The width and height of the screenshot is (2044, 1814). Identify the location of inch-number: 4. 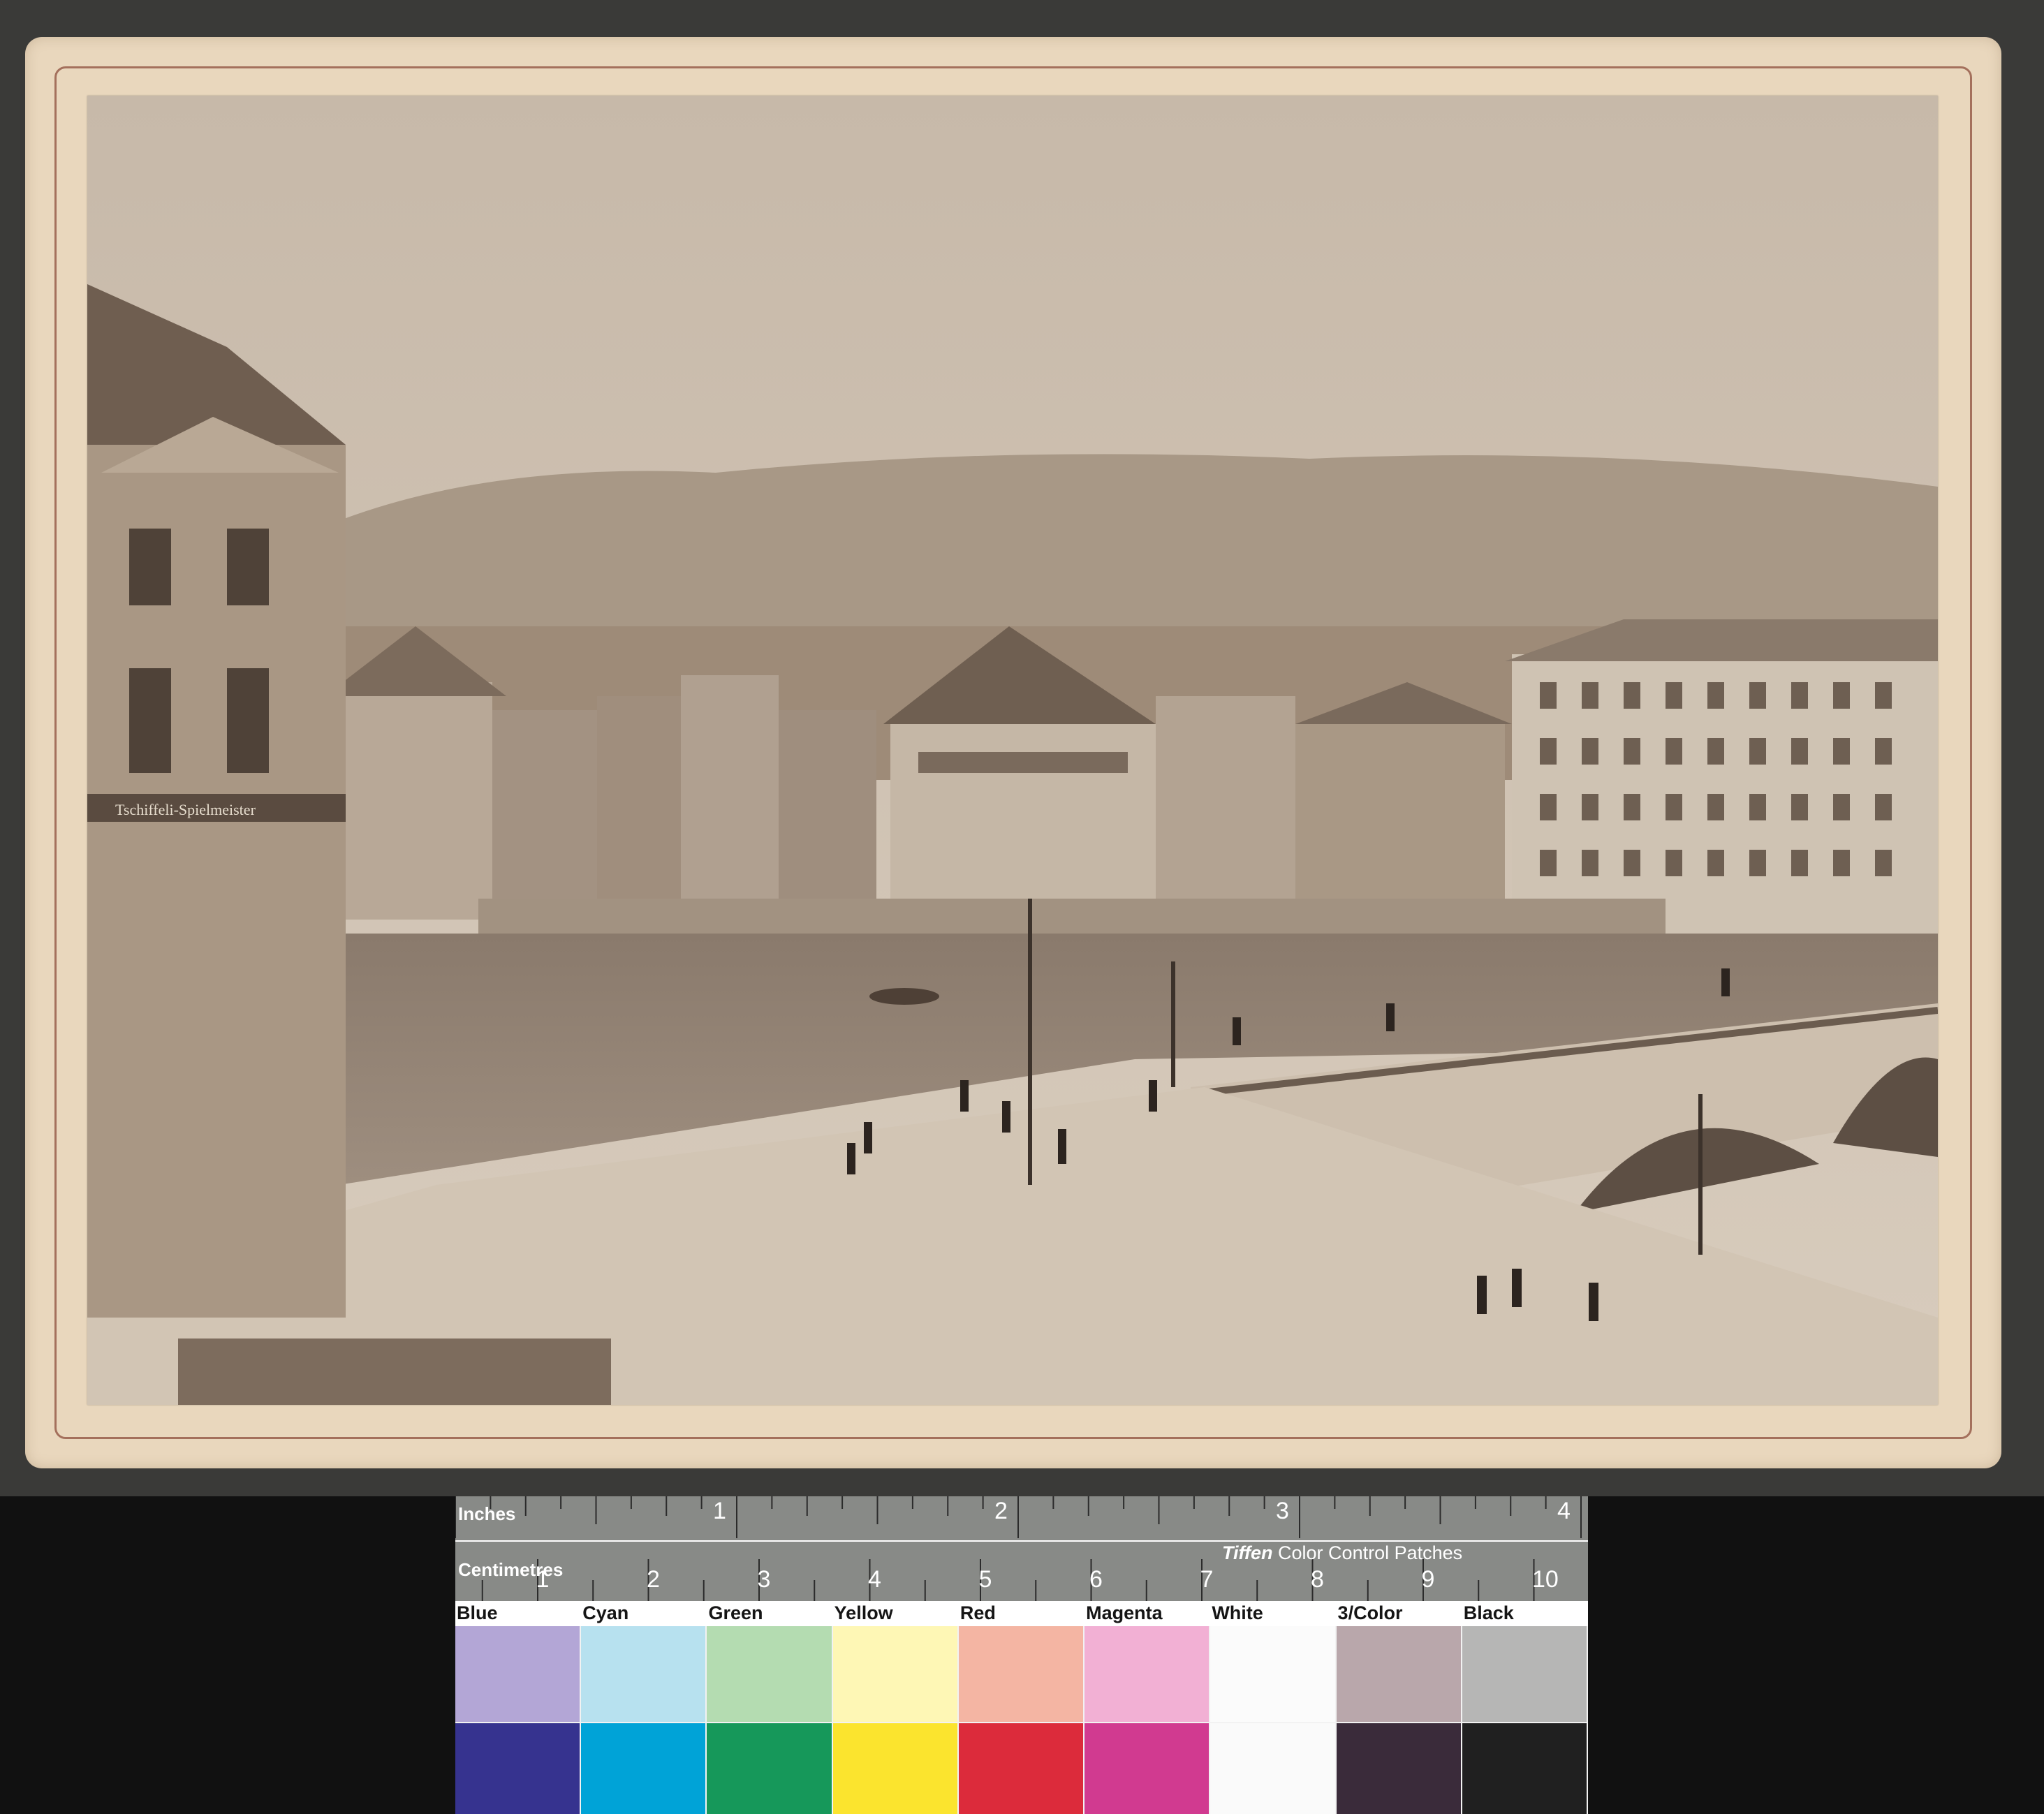
(1564, 1511).